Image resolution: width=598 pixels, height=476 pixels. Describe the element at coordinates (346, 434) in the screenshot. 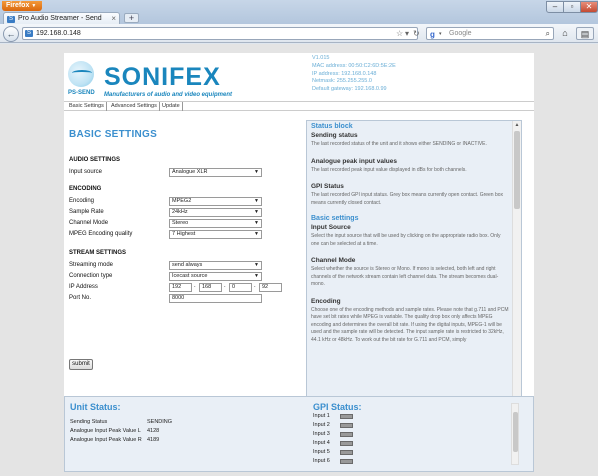

I see `gpi-input-3-indicator` at that location.